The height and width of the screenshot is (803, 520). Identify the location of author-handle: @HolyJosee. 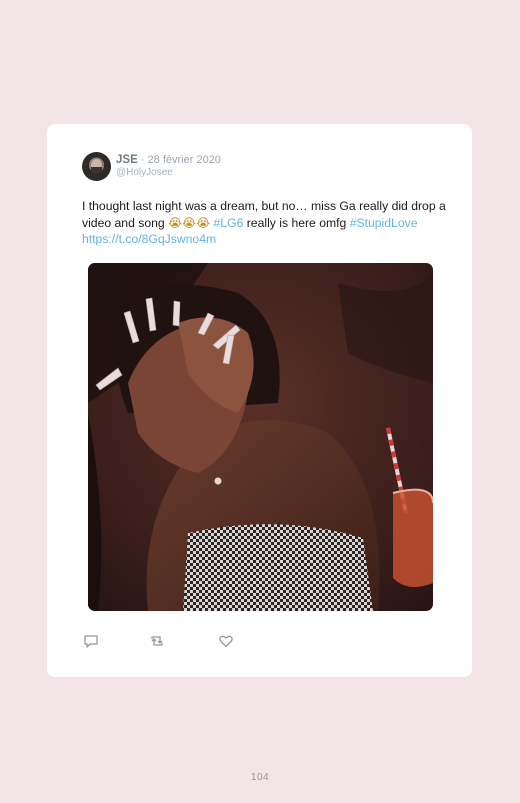
(144, 172).